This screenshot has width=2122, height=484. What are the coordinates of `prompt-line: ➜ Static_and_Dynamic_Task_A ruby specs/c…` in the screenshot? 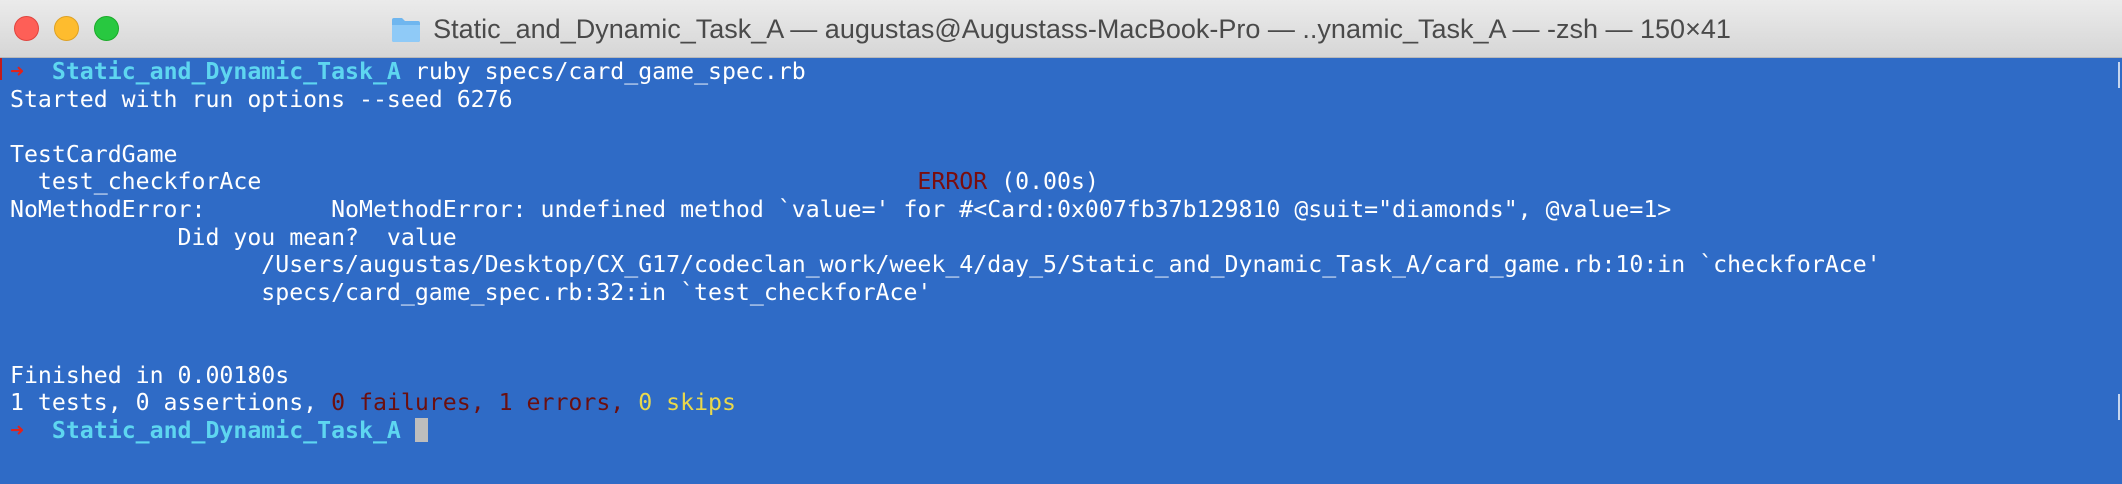 It's located at (1066, 72).